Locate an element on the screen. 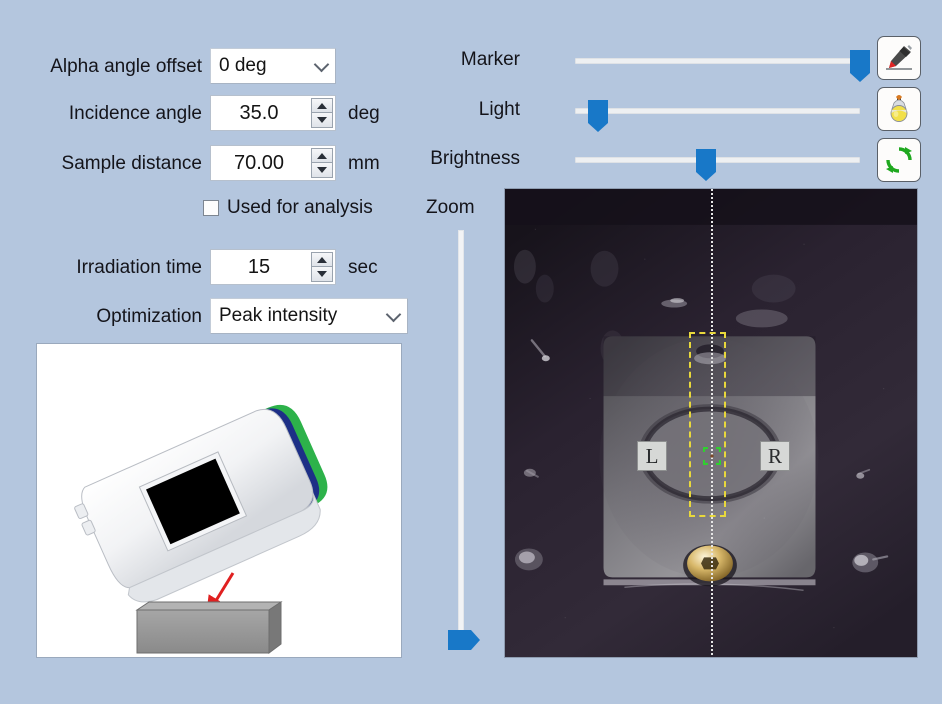 Image resolution: width=942 pixels, height=704 pixels. marker-slider-label: Marker is located at coordinates (490, 59).